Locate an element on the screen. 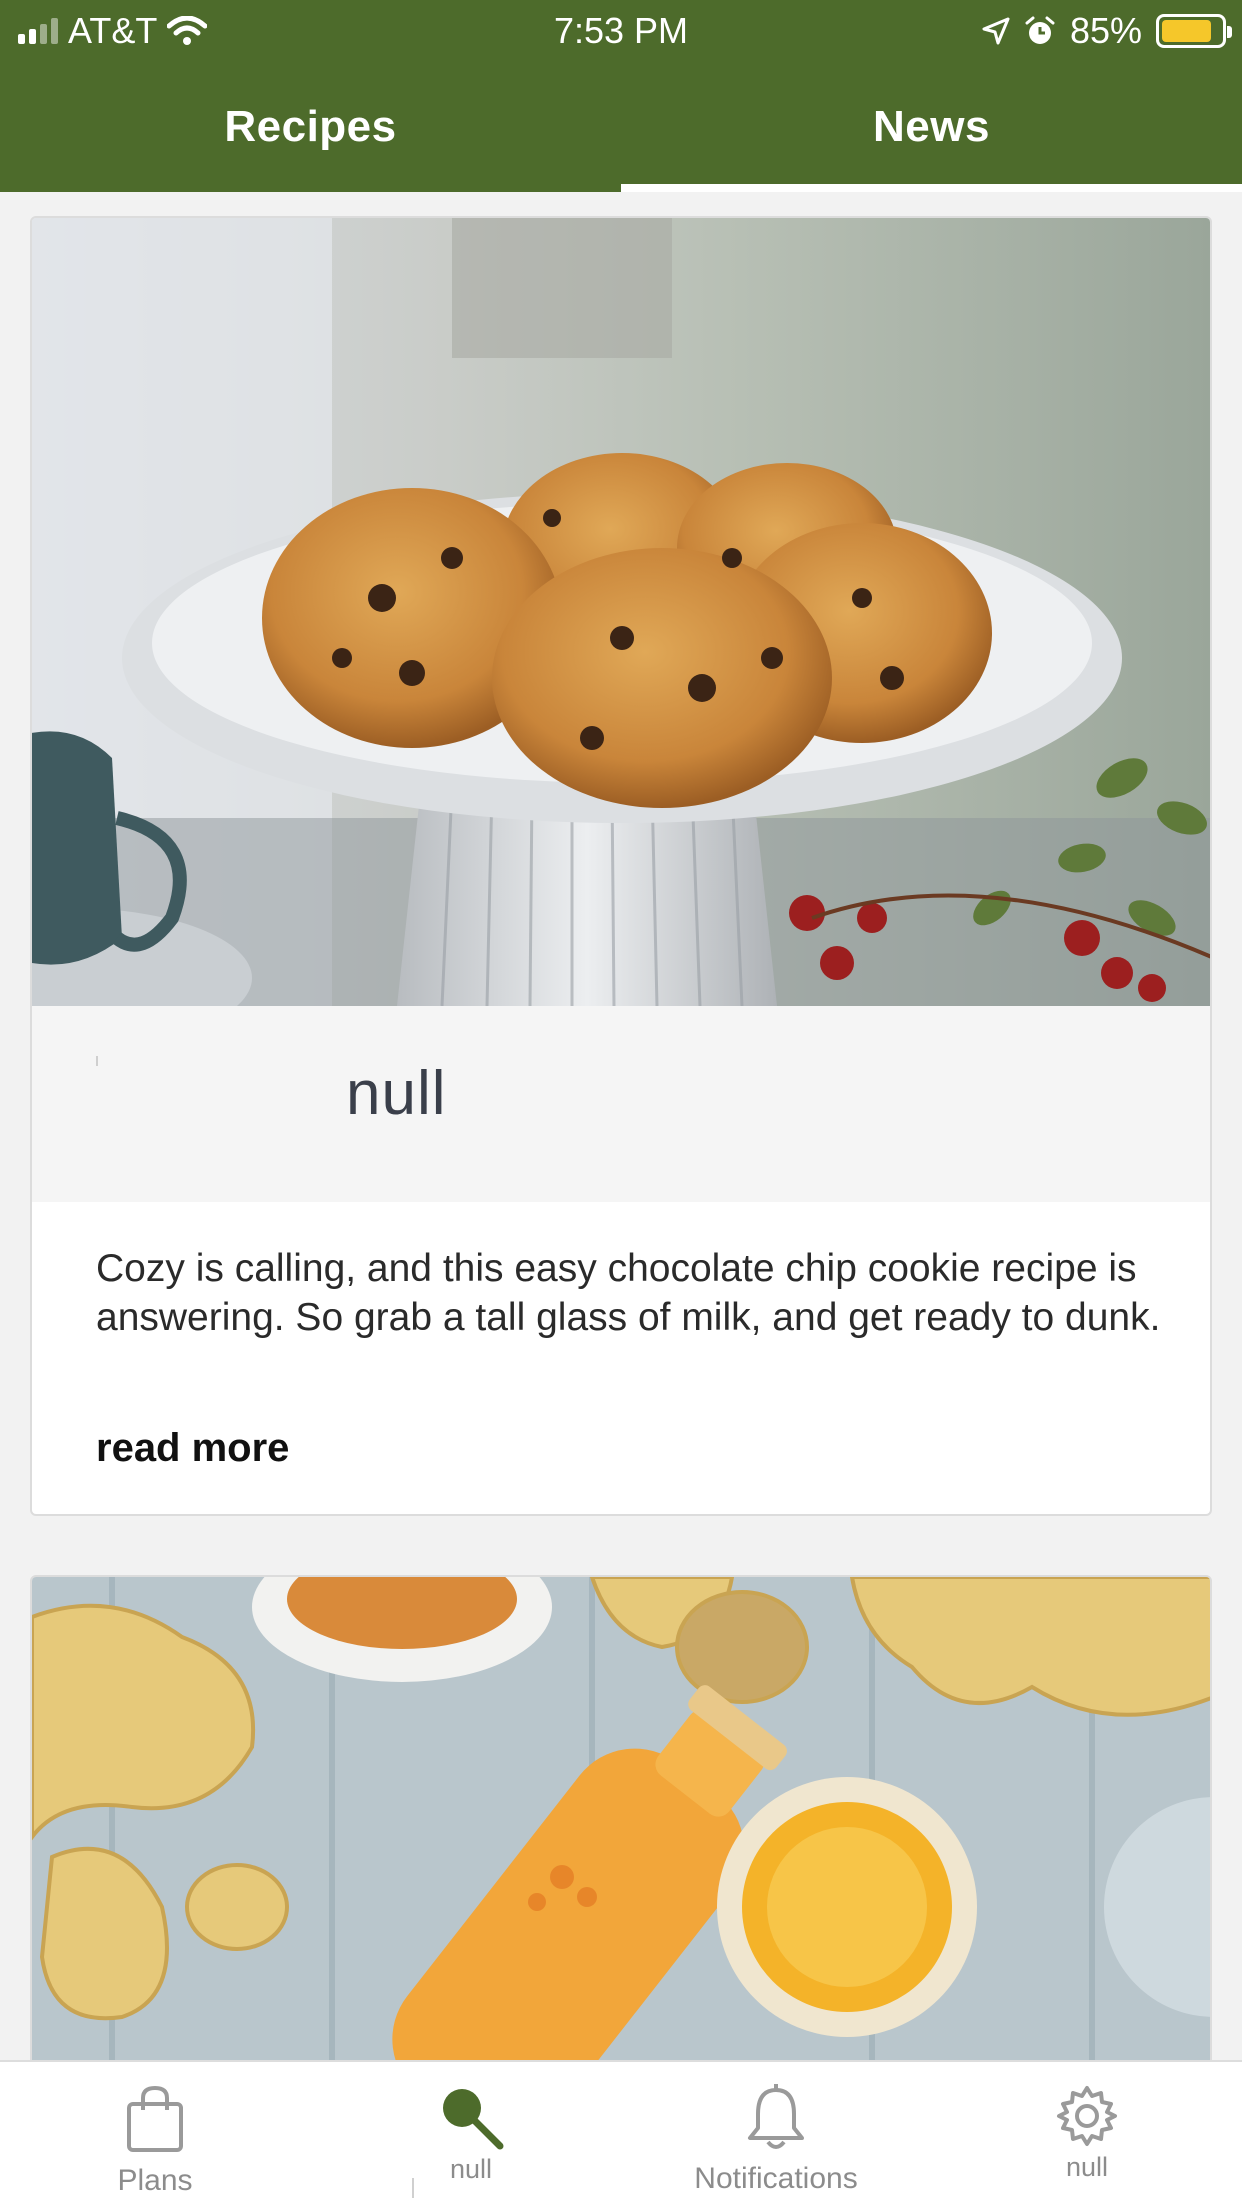 Image resolution: width=1242 pixels, height=2208 pixels. tab-news-label: News is located at coordinates (931, 126).